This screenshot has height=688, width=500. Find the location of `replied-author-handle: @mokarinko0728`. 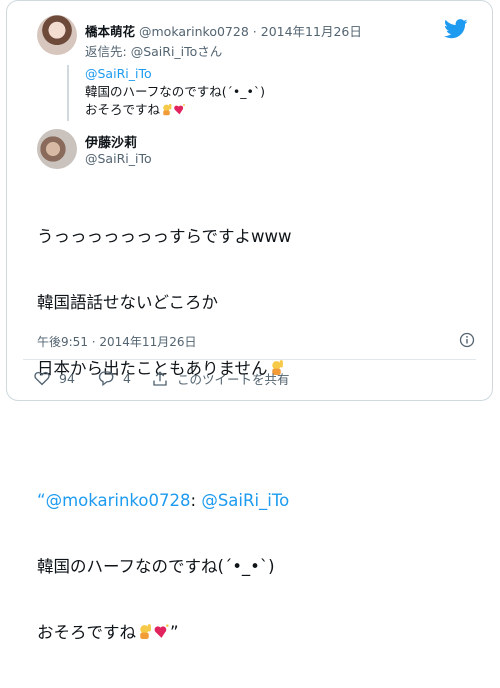

replied-author-handle: @mokarinko0728 is located at coordinates (194, 31).